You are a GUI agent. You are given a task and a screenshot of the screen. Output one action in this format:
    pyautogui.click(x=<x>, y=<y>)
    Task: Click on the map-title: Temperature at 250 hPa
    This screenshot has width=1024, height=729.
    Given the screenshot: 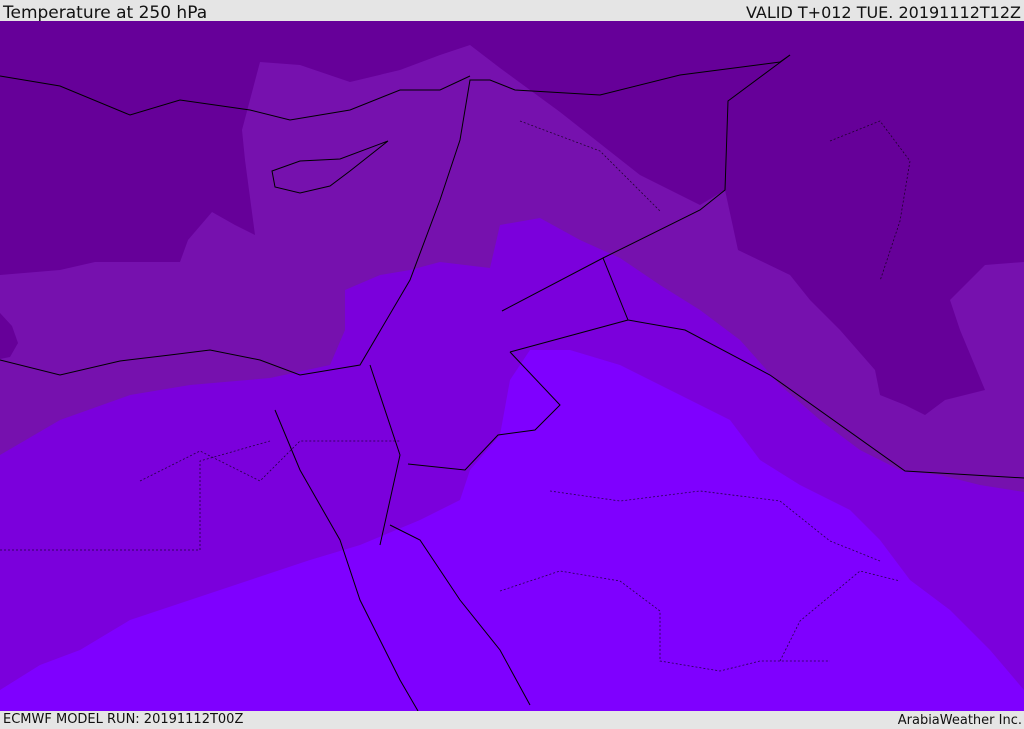 What is the action you would take?
    pyautogui.click(x=105, y=13)
    